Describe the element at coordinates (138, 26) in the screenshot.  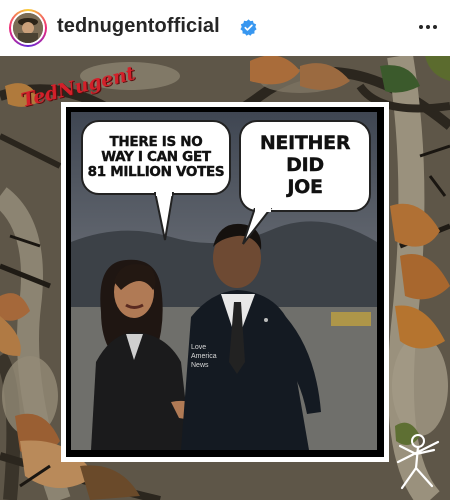
I see `username: tednugentofficial` at that location.